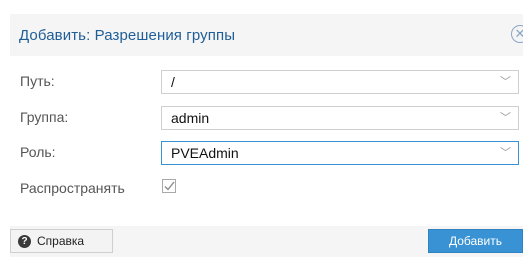  What do you see at coordinates (190, 118) in the screenshot?
I see `group-value: admin` at bounding box center [190, 118].